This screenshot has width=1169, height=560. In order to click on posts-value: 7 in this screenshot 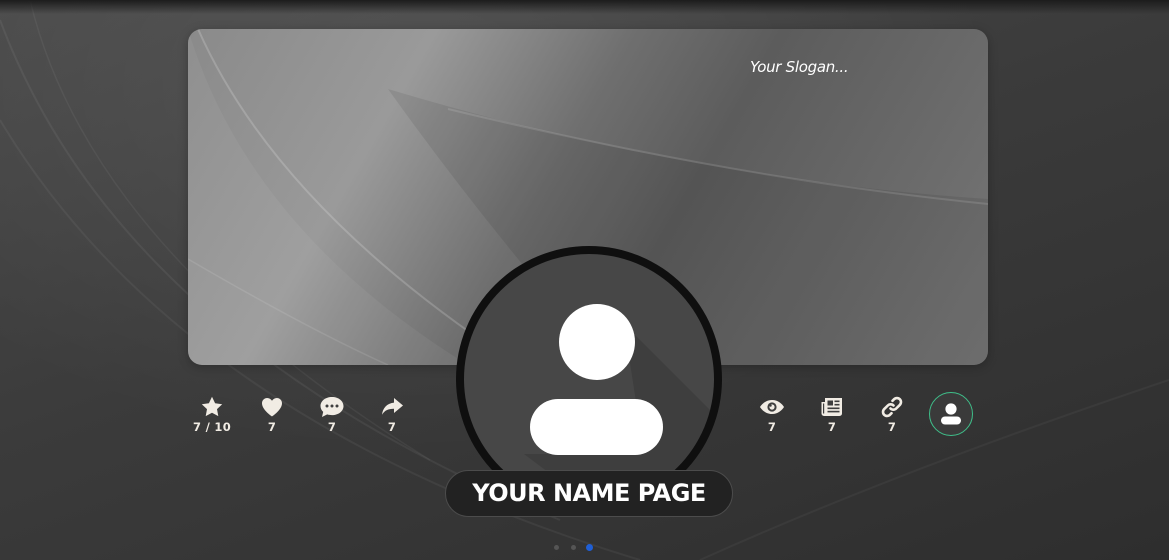, I will do `click(832, 427)`.